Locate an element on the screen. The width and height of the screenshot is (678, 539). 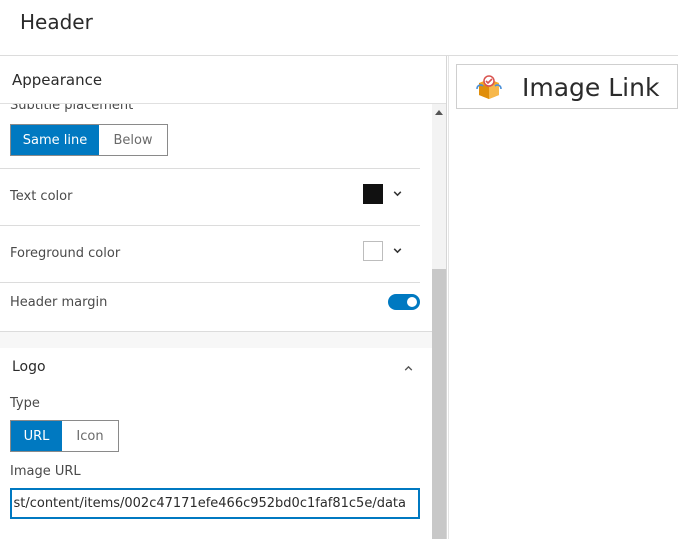
panel-divider is located at coordinates (446, 297).